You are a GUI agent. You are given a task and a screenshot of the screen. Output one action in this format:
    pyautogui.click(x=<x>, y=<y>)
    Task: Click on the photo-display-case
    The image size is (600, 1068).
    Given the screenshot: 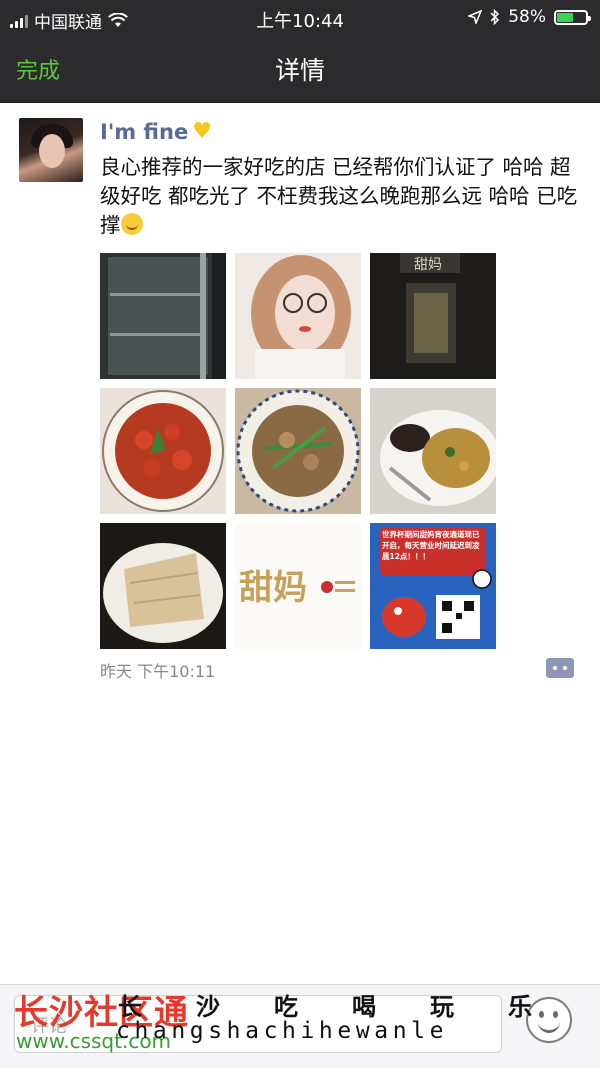 What is the action you would take?
    pyautogui.click(x=163, y=316)
    